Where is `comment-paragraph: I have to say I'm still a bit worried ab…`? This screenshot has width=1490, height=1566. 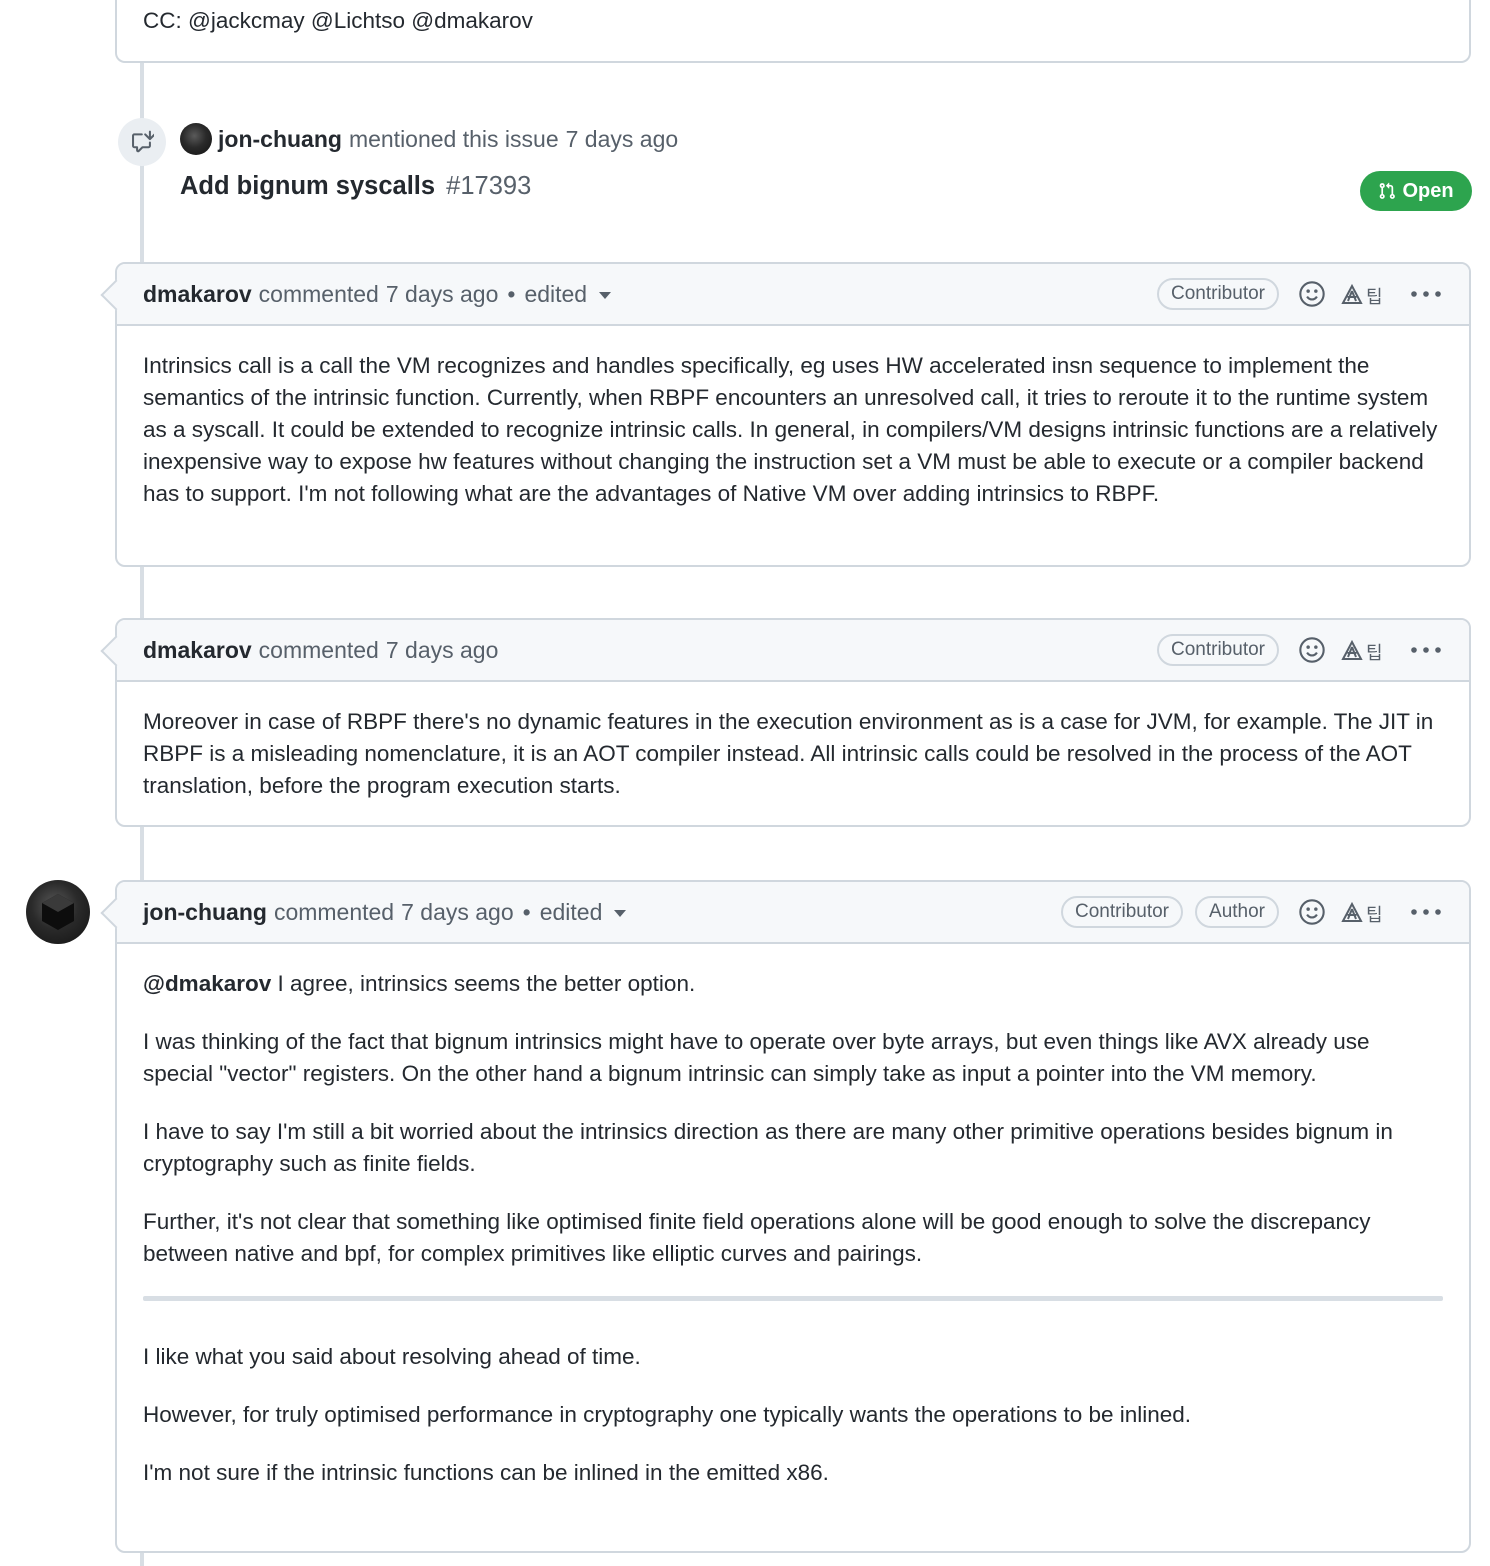
comment-paragraph: I have to say I'm still a bit worried ab… is located at coordinates (768, 1147).